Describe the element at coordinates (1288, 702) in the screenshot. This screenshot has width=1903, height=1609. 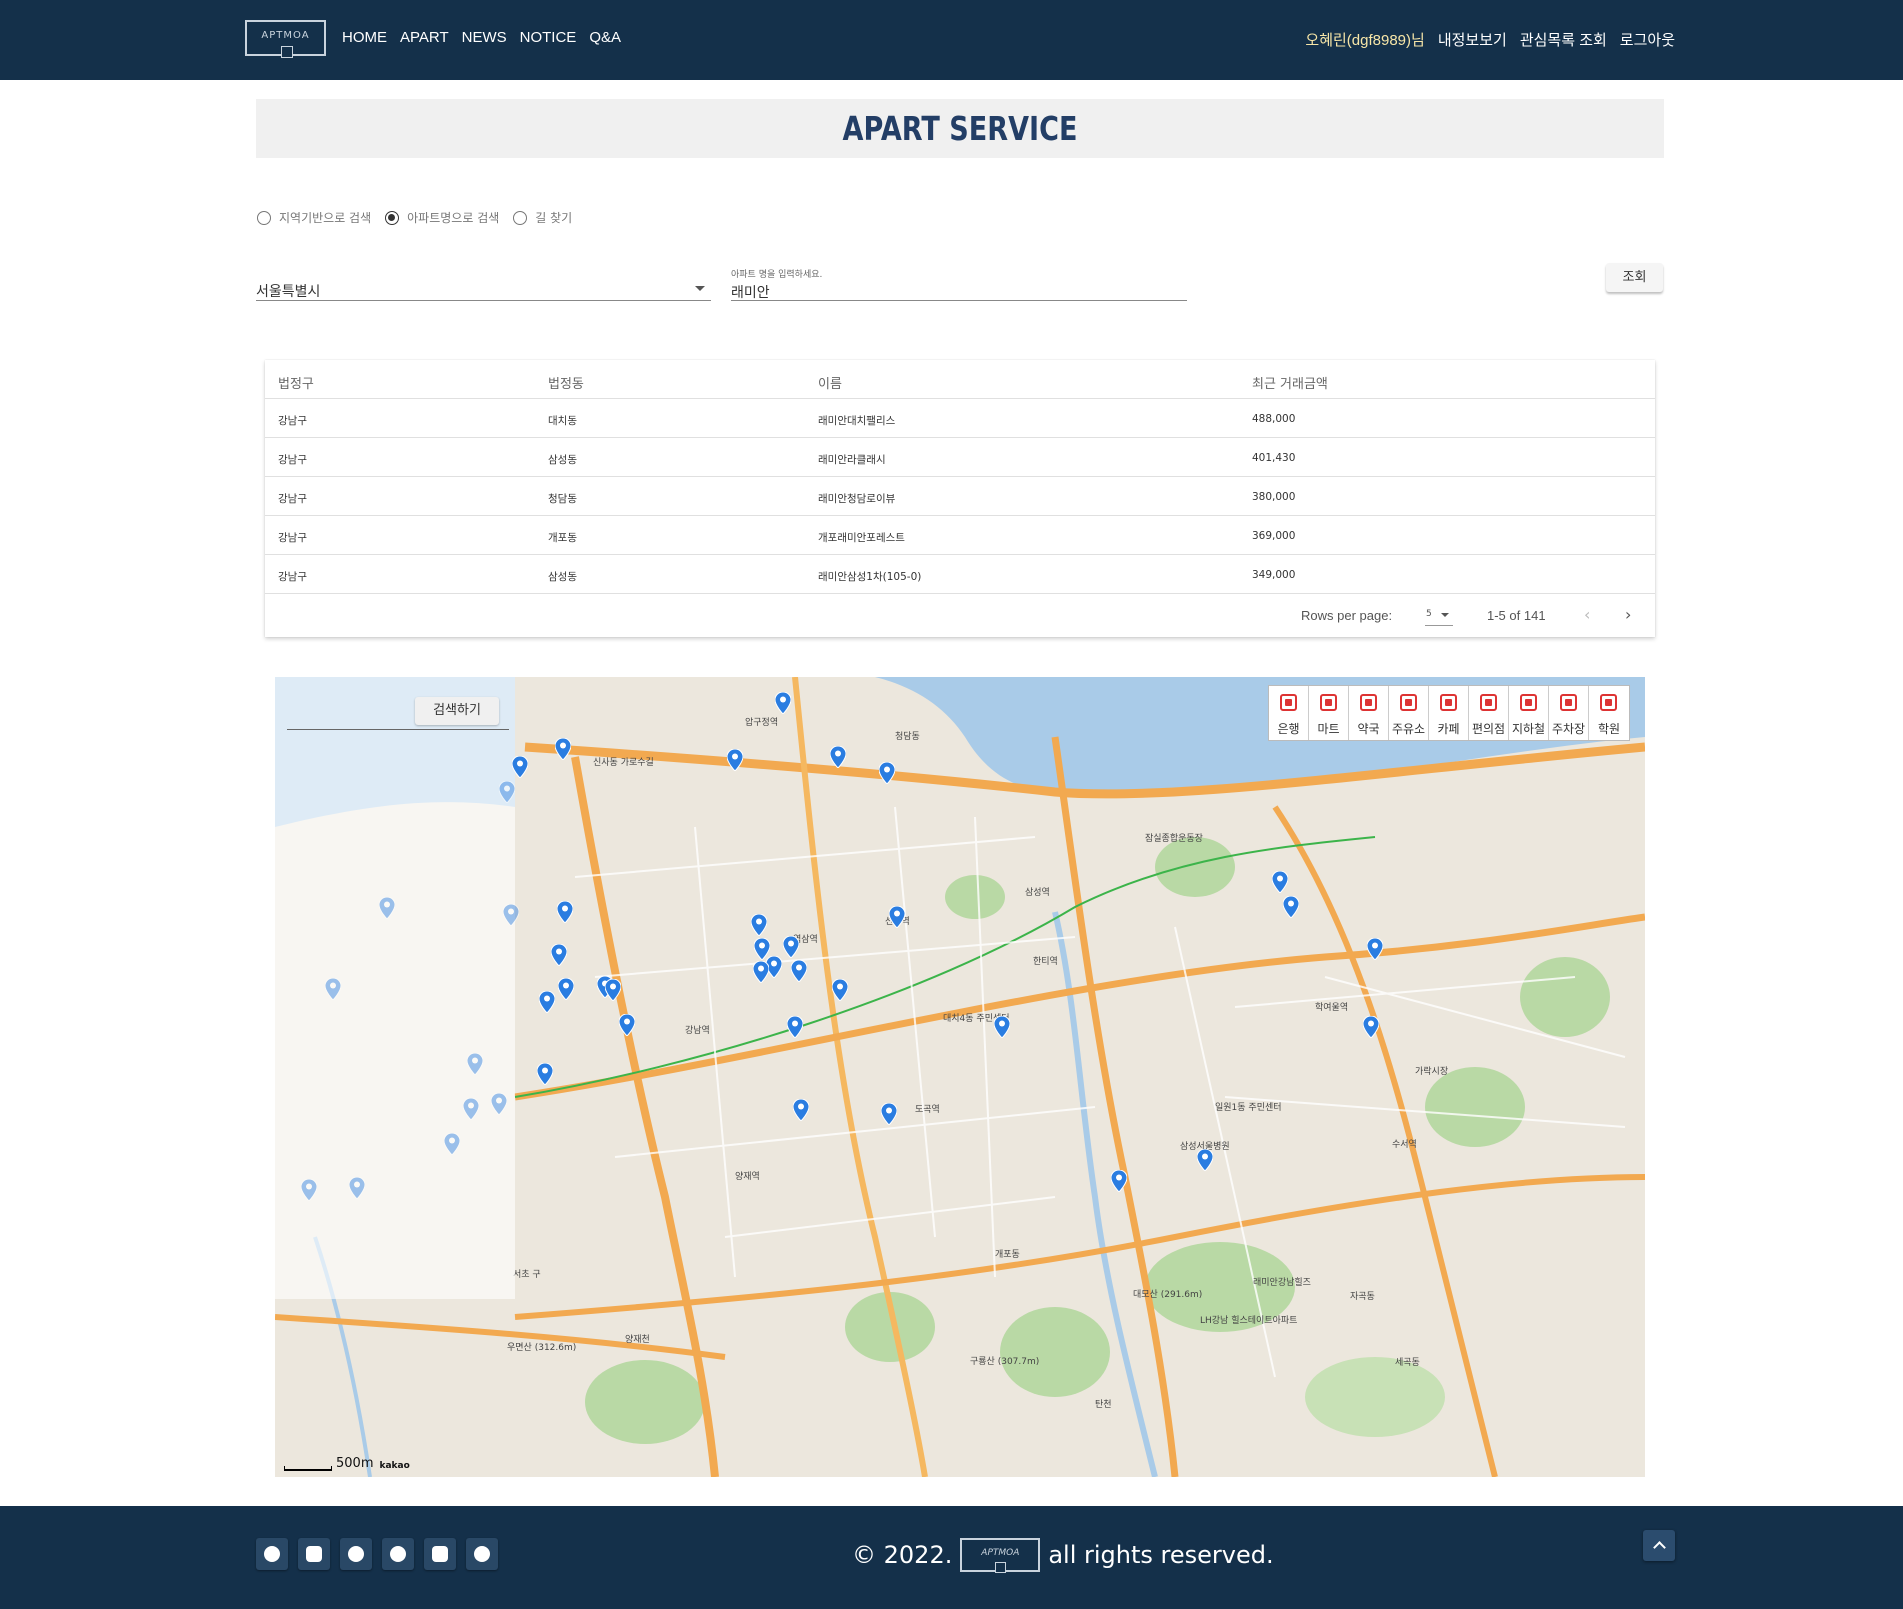
I see `bank-icon` at that location.